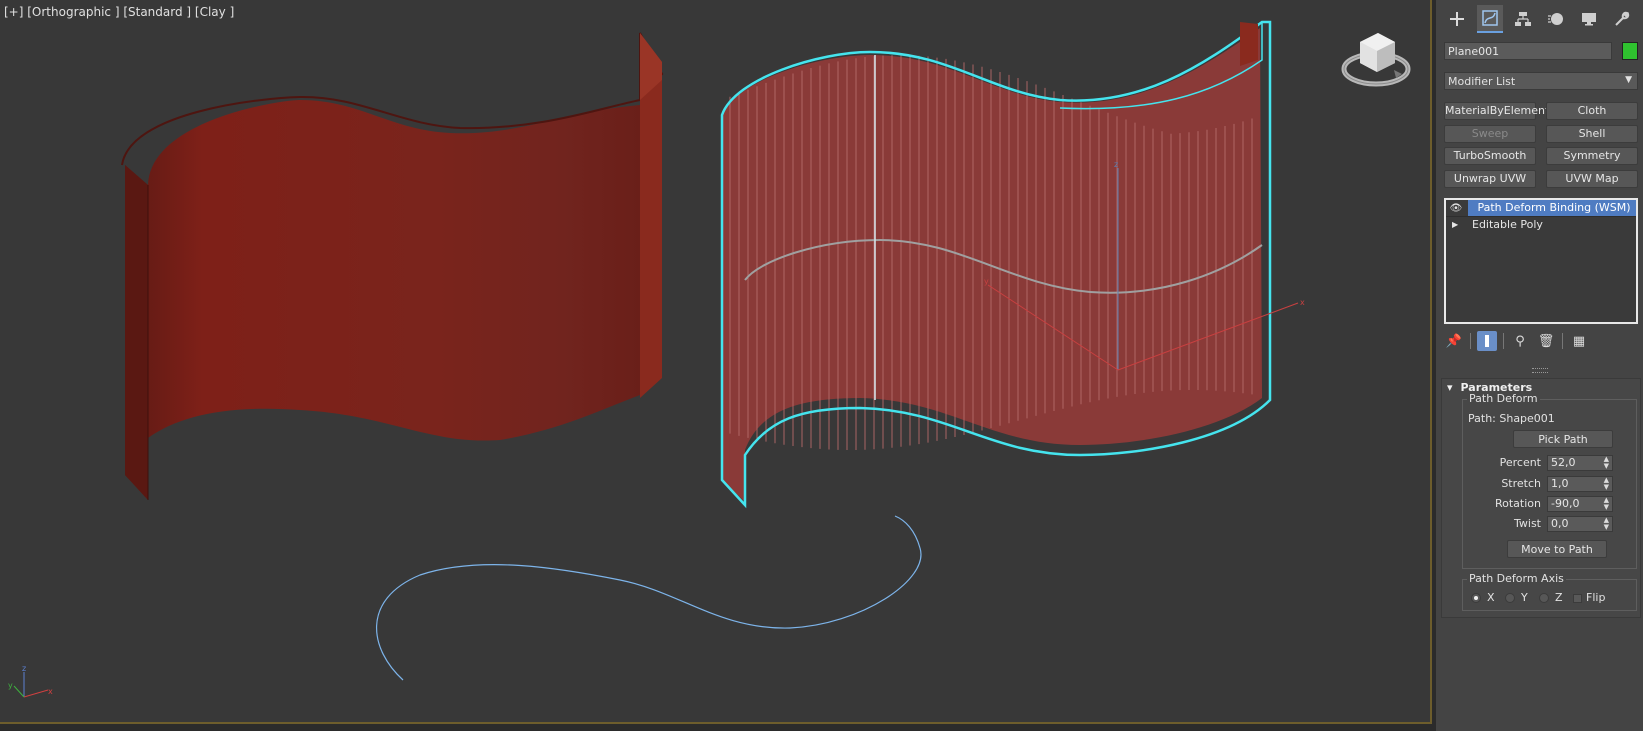 The image size is (1643, 731). I want to click on motion-tab, so click(1556, 19).